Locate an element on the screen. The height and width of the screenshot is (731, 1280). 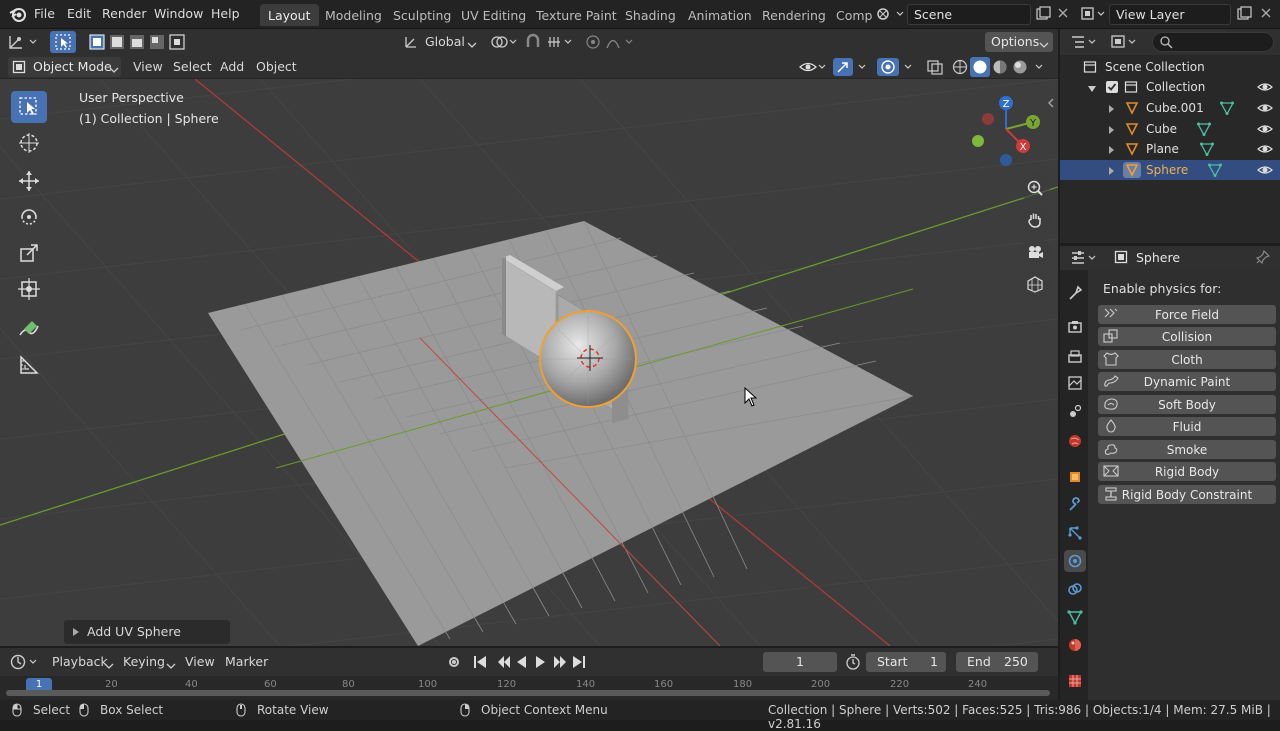
preview-range-icon is located at coordinates (853, 663).